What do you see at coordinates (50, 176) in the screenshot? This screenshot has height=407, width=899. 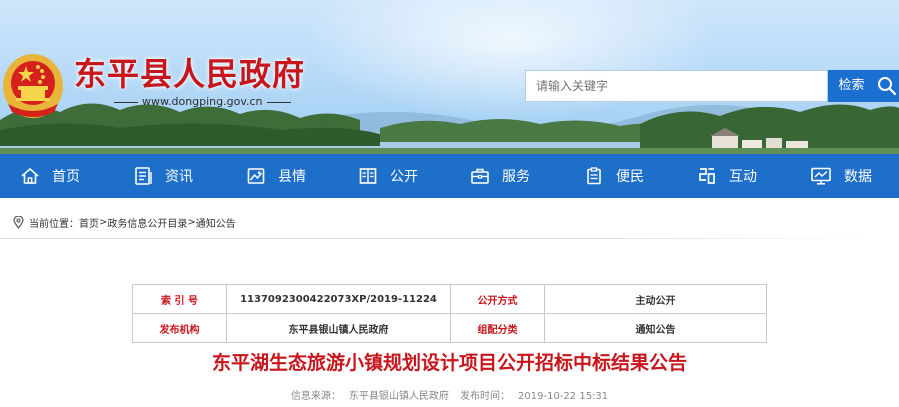 I see `nav-item-home: 首页` at bounding box center [50, 176].